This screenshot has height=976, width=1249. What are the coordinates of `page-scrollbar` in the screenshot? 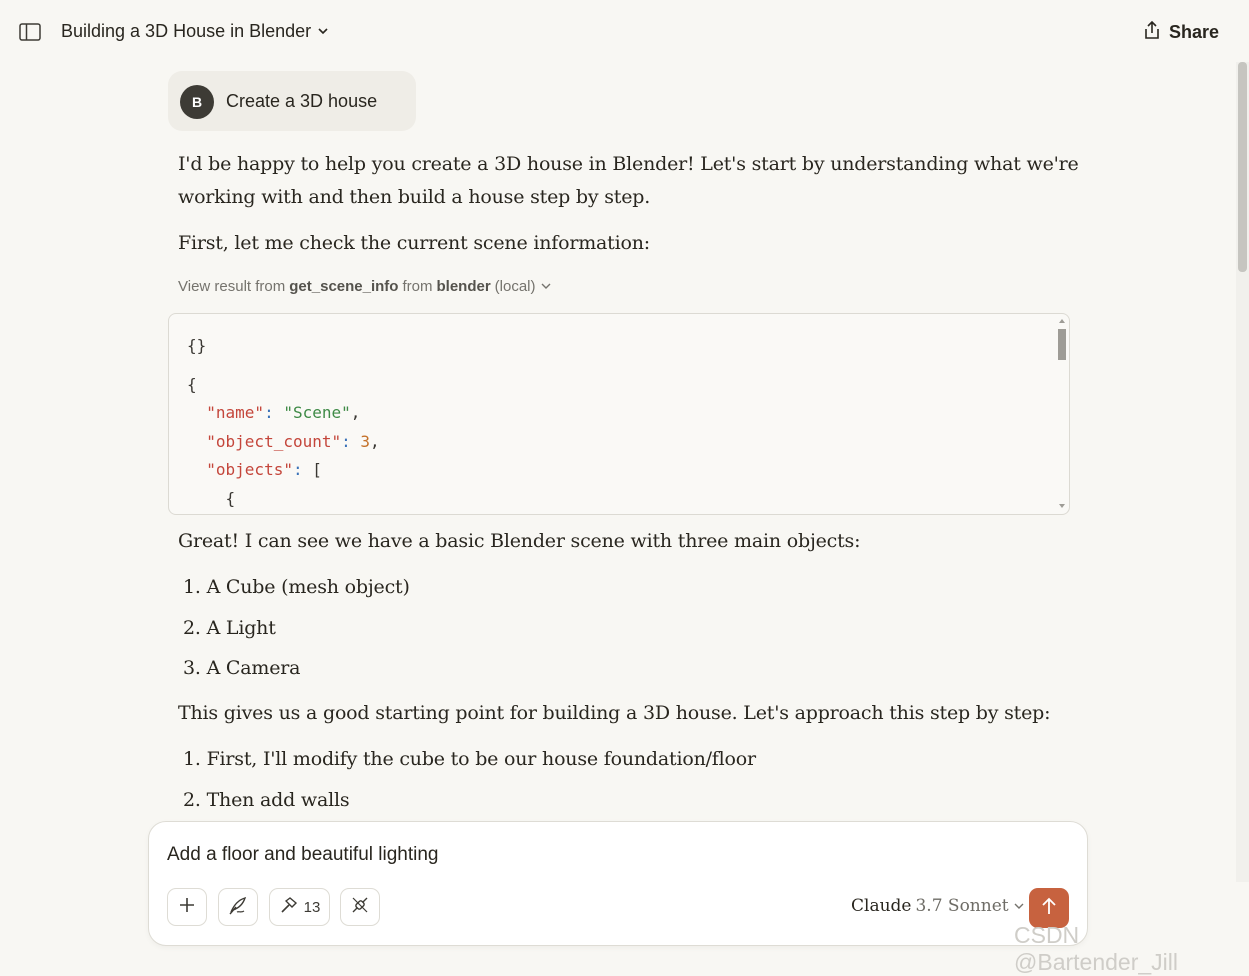 It's located at (1242, 472).